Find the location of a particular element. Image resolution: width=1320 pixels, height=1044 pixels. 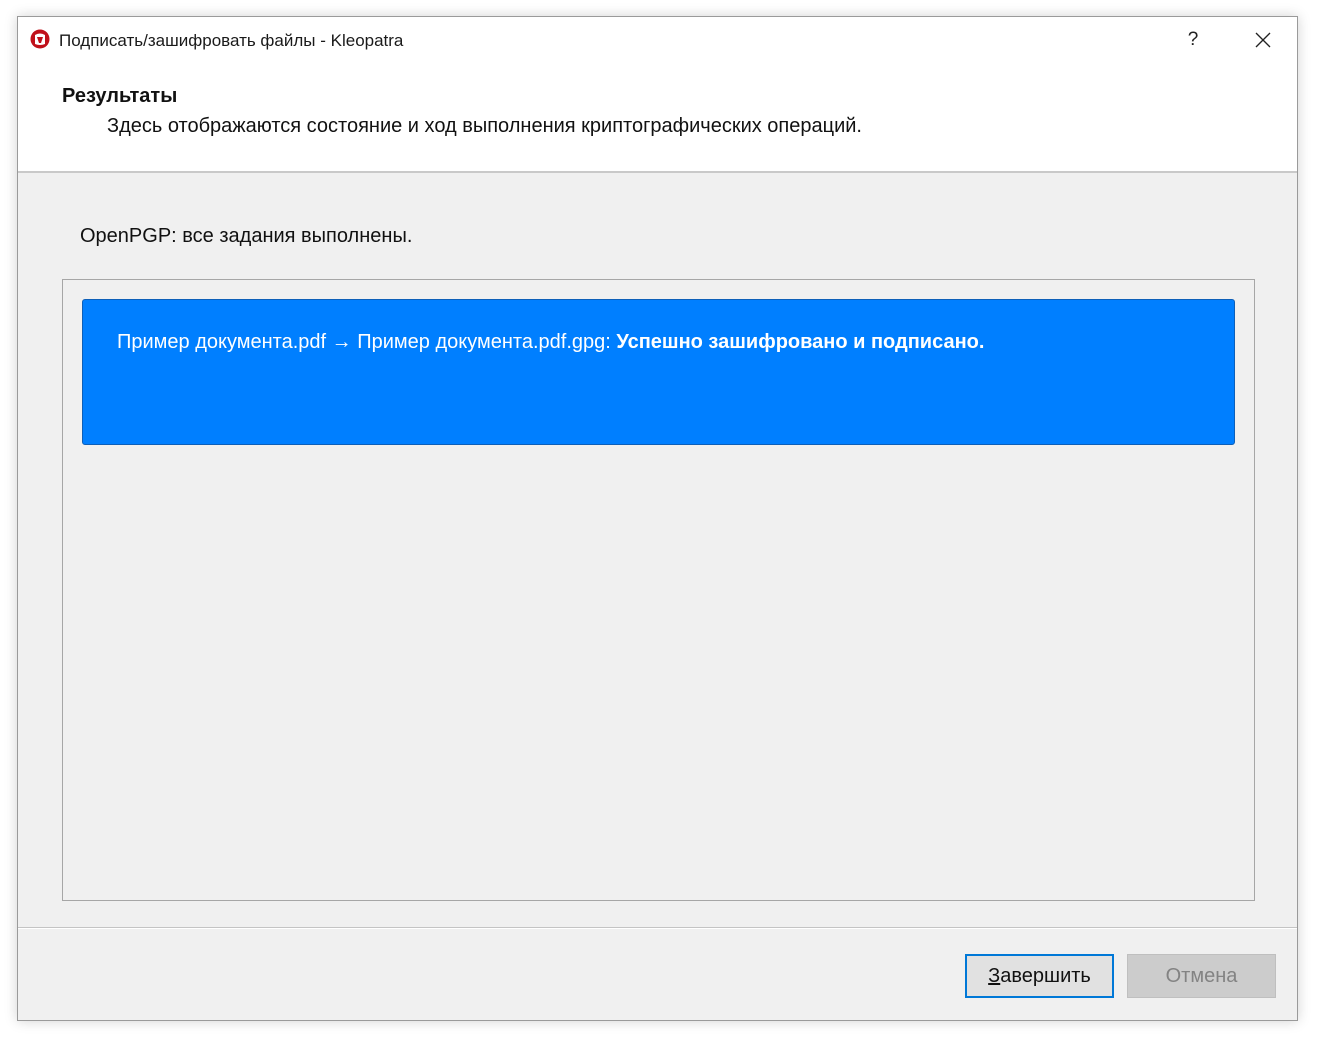

source-file-name: Пример документа.pdf is located at coordinates (222, 342).